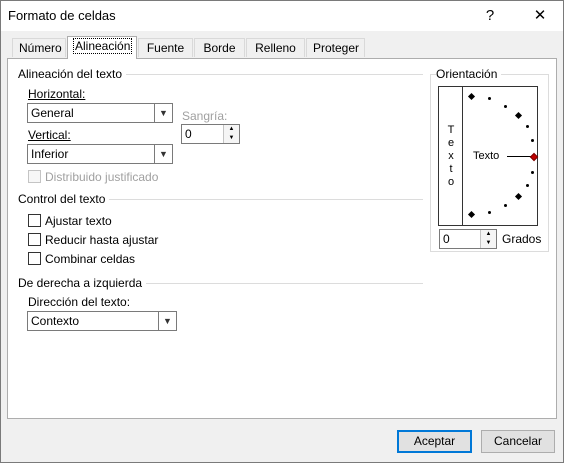  I want to click on degrees-stepper-buttons: ▲ ▼, so click(488, 239).